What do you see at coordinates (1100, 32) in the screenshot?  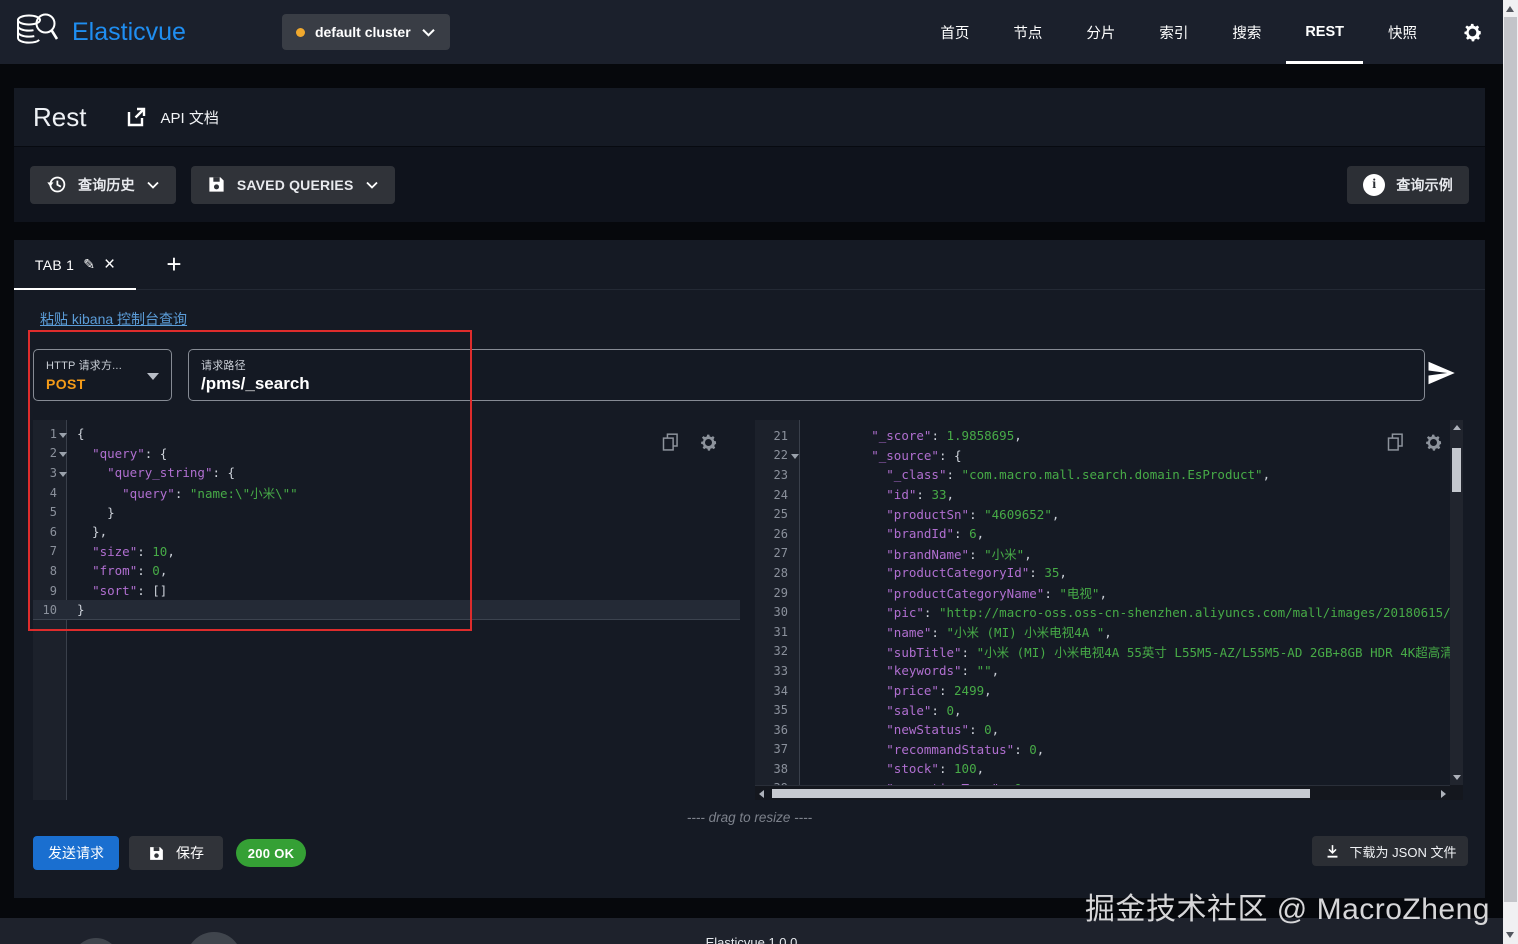 I see `nav-item-分片: 分片` at bounding box center [1100, 32].